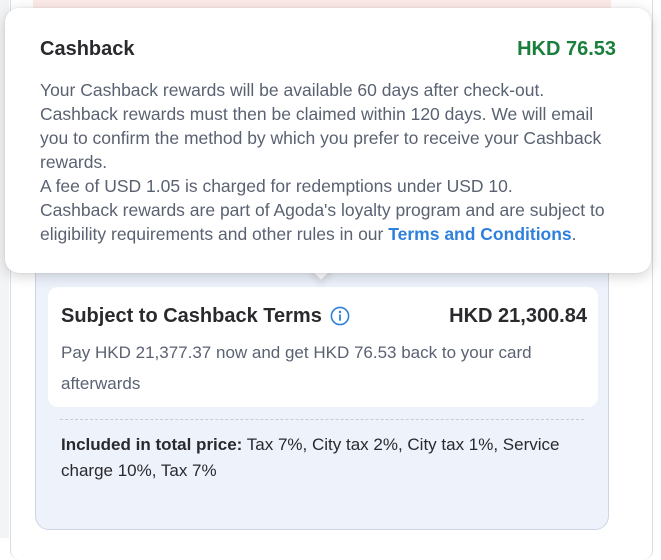 This screenshot has height=560, width=661. What do you see at coordinates (191, 315) in the screenshot?
I see `cashback-terms-title: Subject to Cashback Terms` at bounding box center [191, 315].